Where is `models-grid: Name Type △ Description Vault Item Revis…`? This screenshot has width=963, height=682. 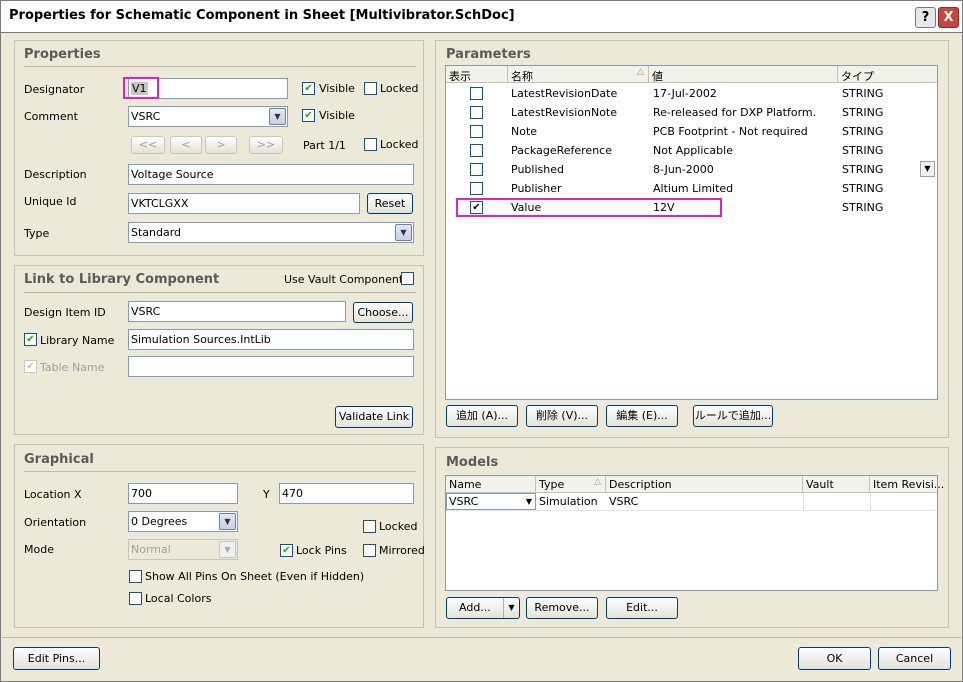 models-grid: Name Type △ Description Vault Item Revis… is located at coordinates (694, 533).